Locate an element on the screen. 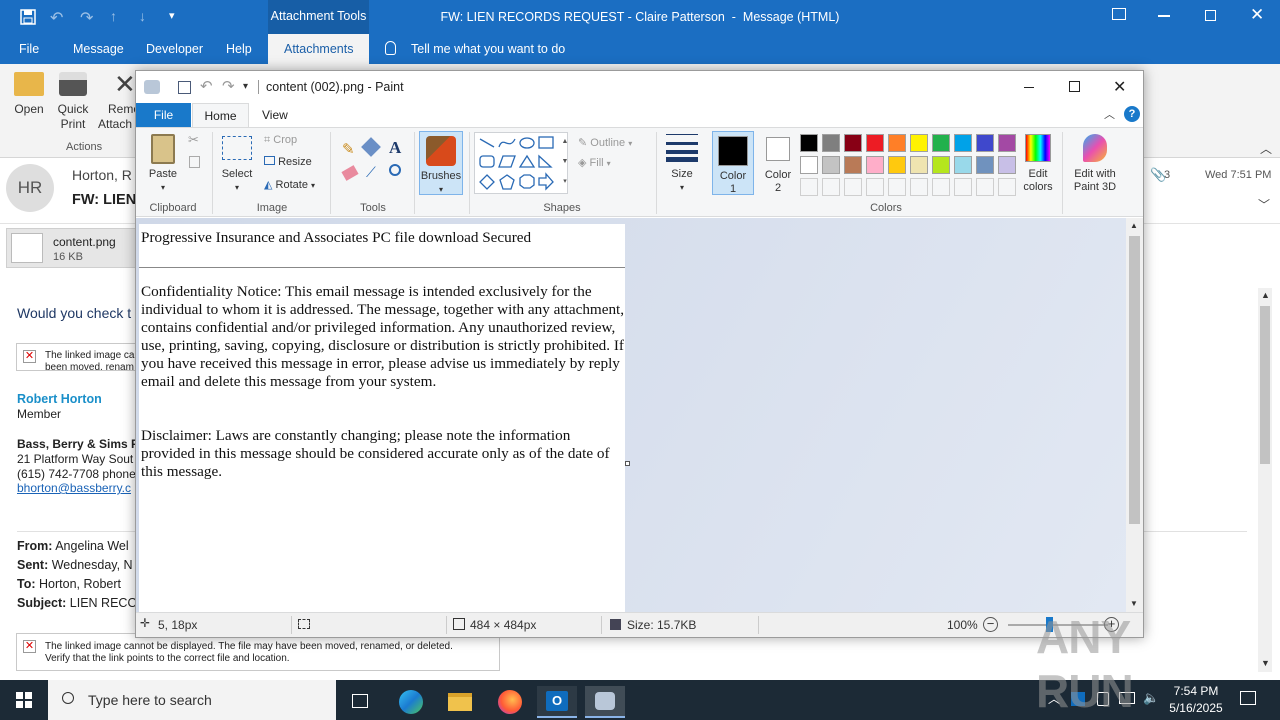 Image resolution: width=1280 pixels, height=720 pixels. edge-icon is located at coordinates (410, 702).